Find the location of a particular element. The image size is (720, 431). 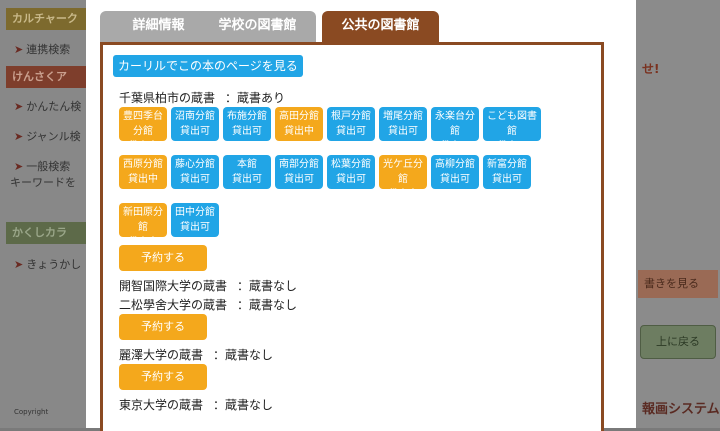

branch-name: 豊四季台分館 is located at coordinates (143, 124).